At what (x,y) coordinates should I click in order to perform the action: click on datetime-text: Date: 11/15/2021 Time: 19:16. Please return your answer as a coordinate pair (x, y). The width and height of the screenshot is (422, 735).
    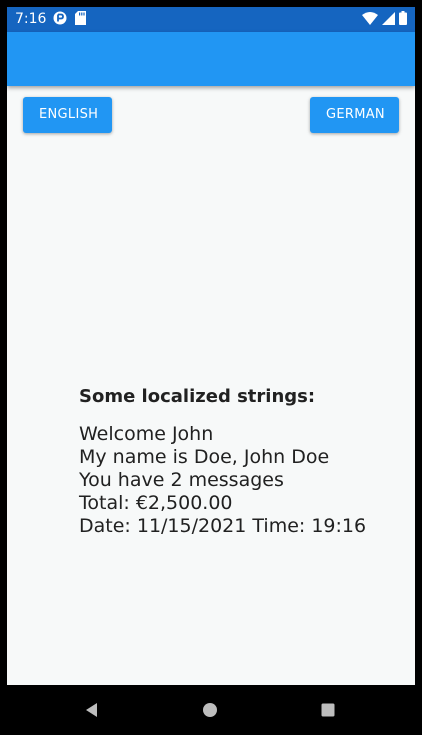
    Looking at the image, I should click on (223, 526).